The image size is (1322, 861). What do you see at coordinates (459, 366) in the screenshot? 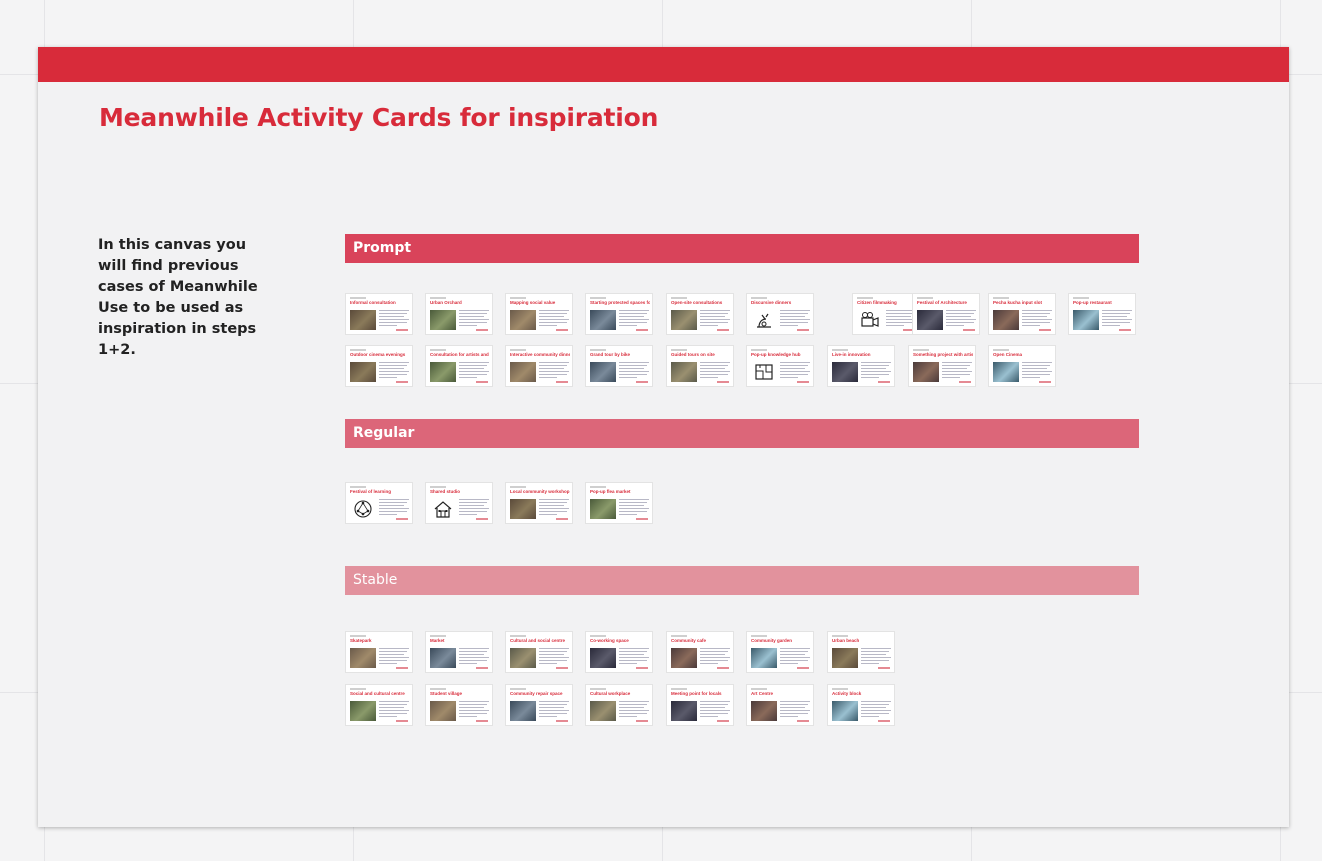
I see `activity-card: Consultation for artists and families` at bounding box center [459, 366].